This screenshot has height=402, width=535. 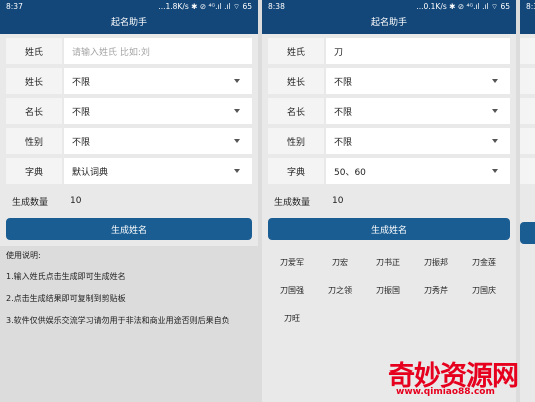 I want to click on surname-row: 姓氏 请输入姓氏 比如:刘, so click(x=129, y=51).